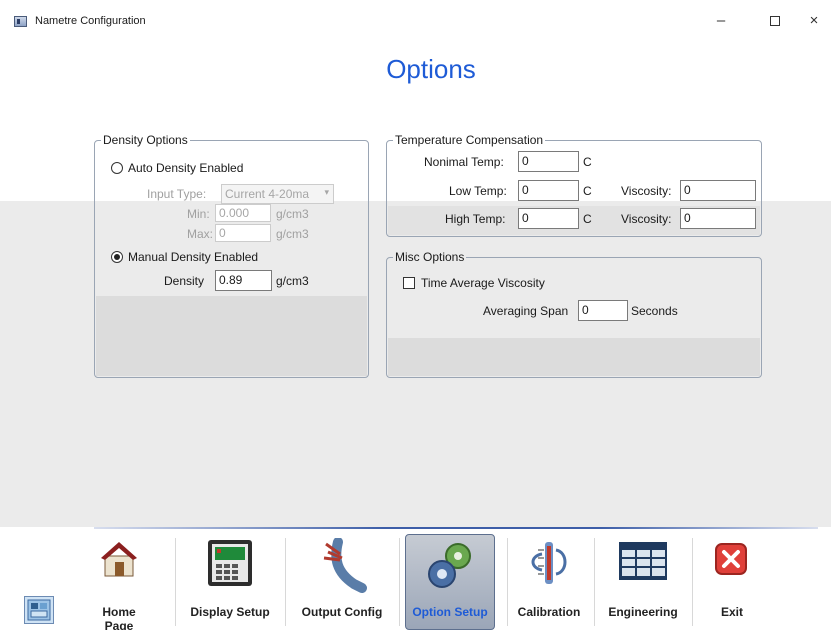  I want to click on maximize-icon, so click(775, 21).